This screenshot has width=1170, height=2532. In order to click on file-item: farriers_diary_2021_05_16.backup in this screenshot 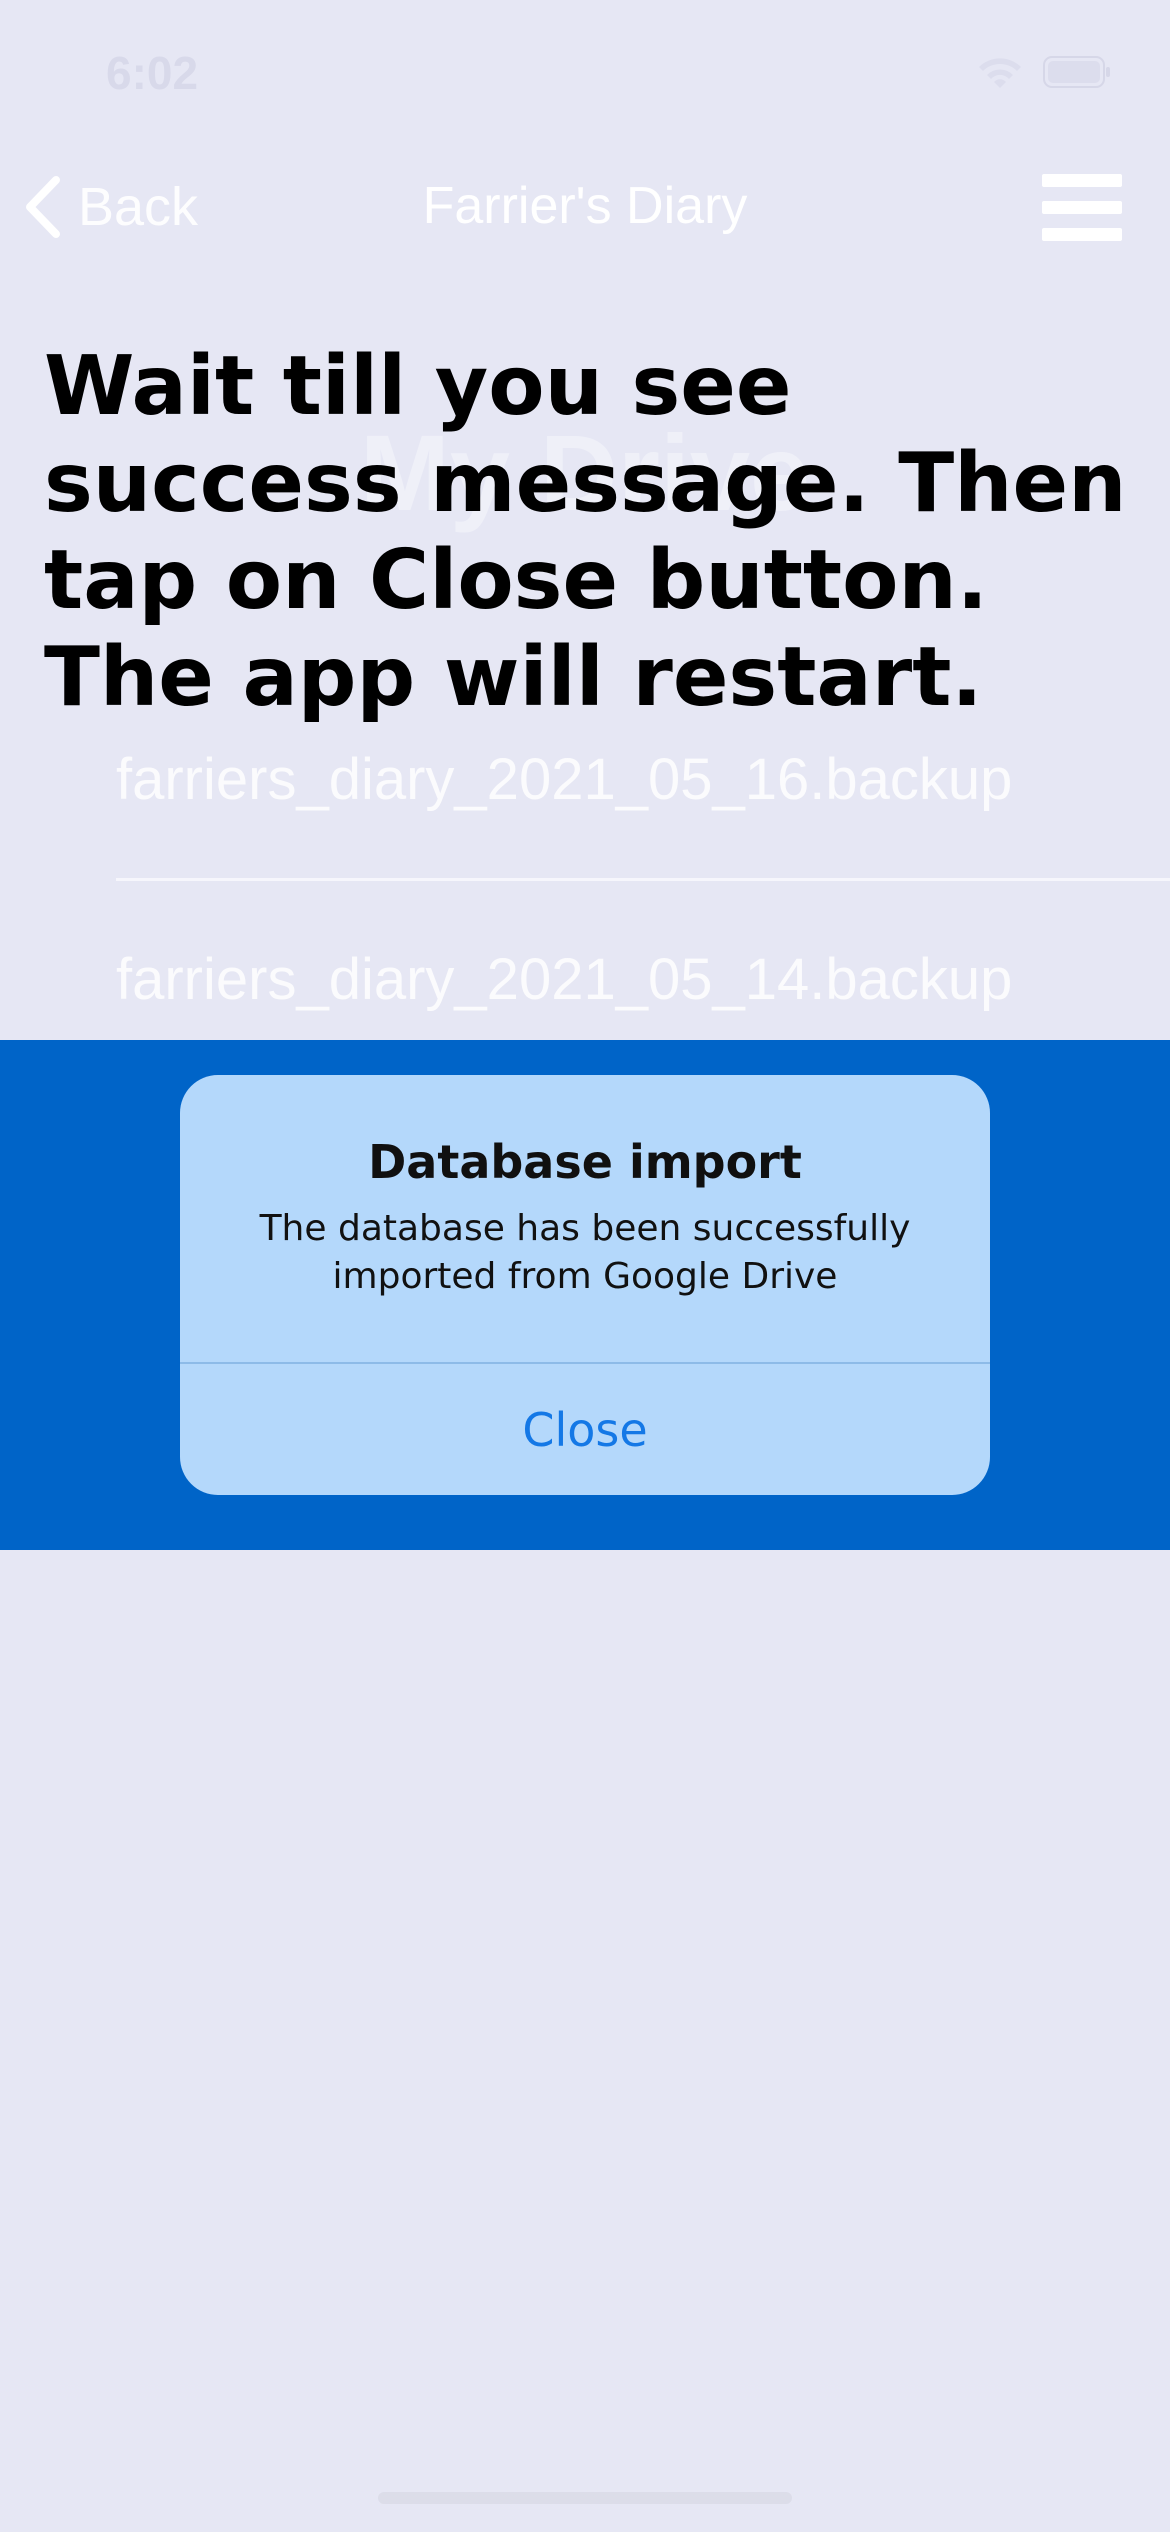, I will do `click(643, 840)`.